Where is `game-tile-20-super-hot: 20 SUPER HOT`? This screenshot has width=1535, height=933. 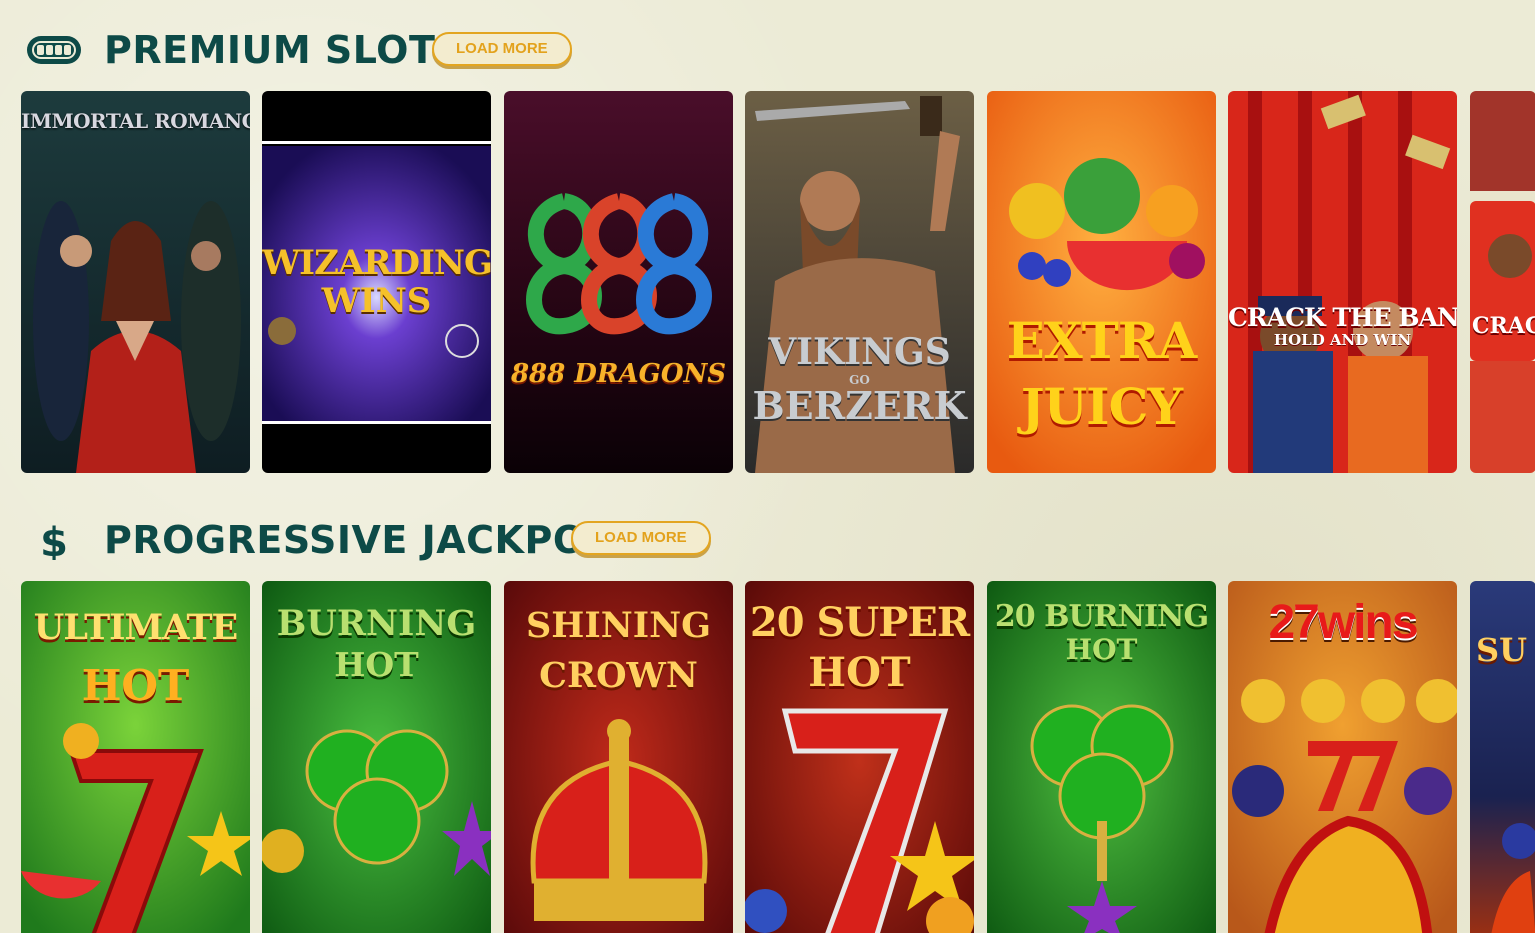 game-tile-20-super-hot: 20 SUPER HOT is located at coordinates (859, 757).